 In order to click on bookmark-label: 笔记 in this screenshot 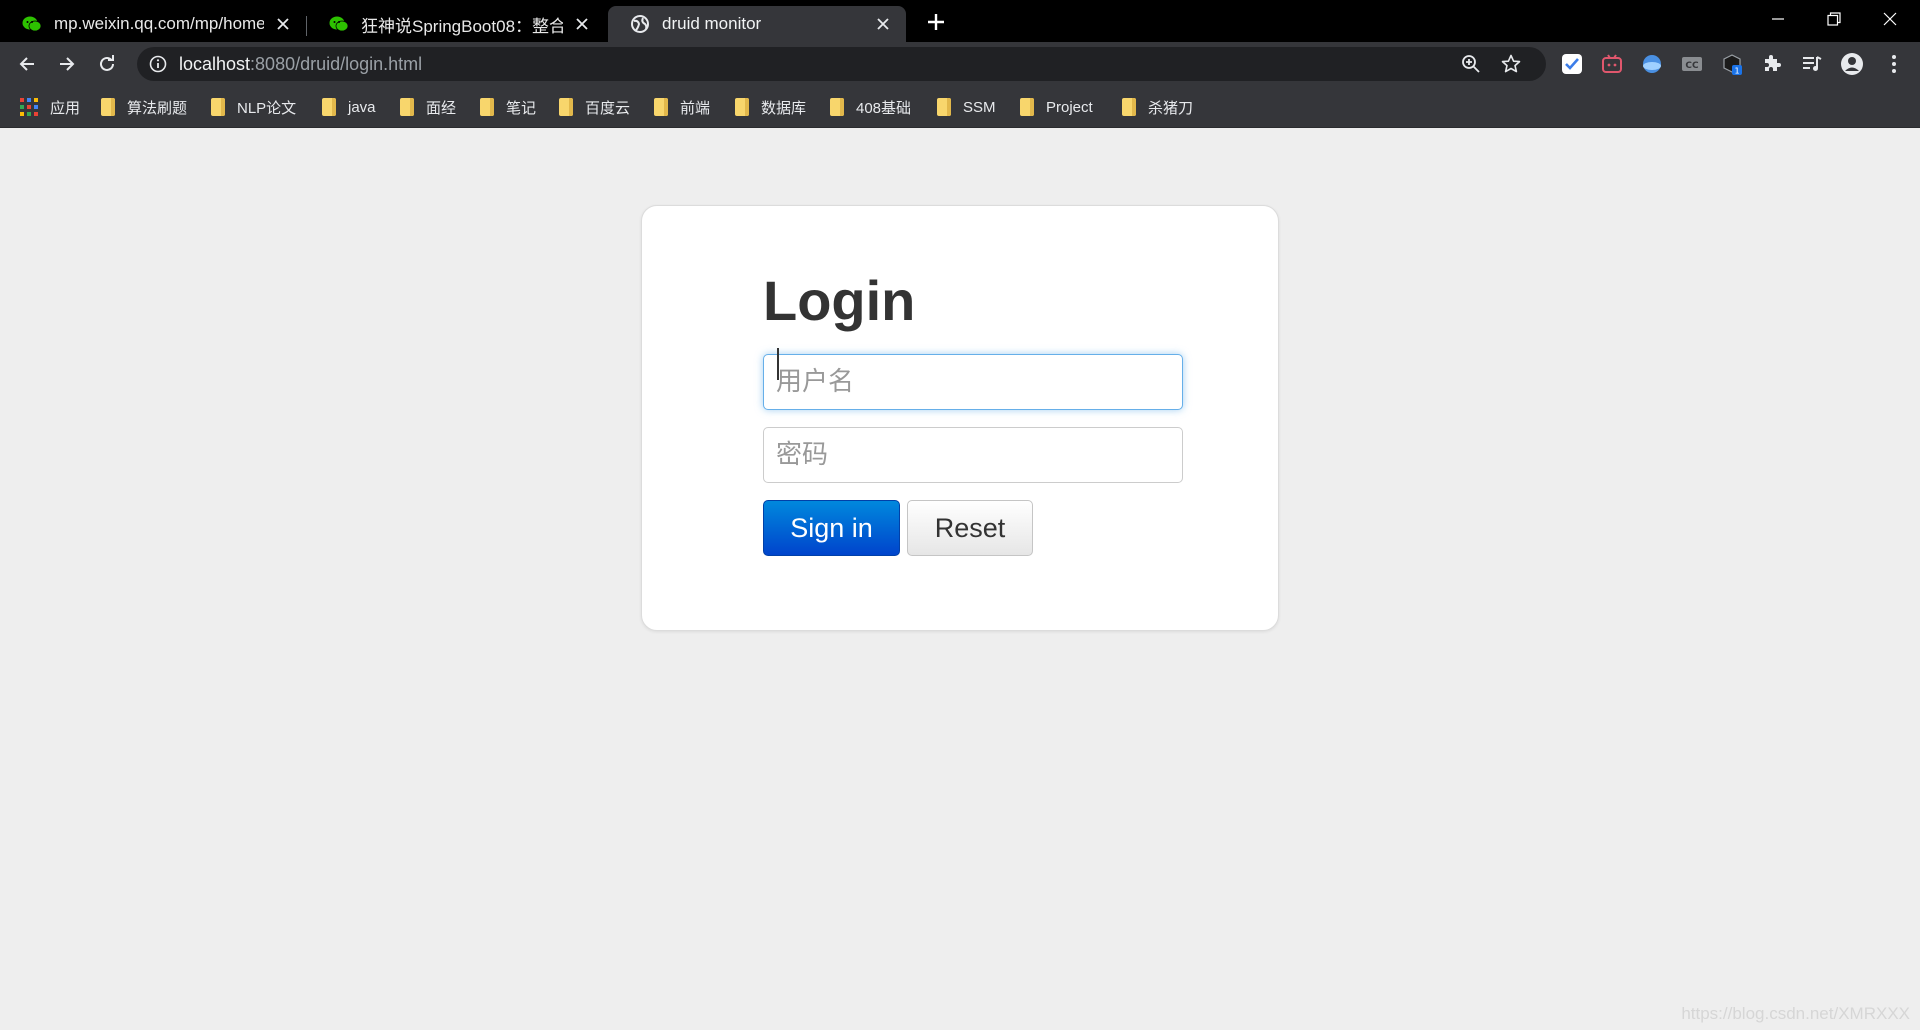, I will do `click(521, 108)`.